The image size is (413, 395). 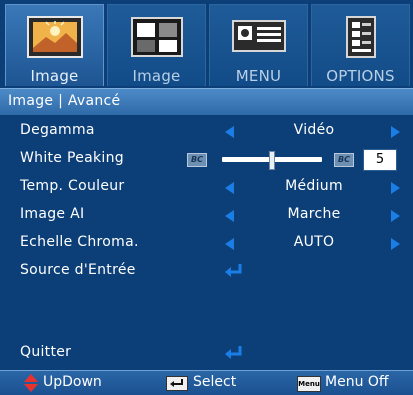 I want to click on image-ai-value: Marche, so click(x=314, y=214).